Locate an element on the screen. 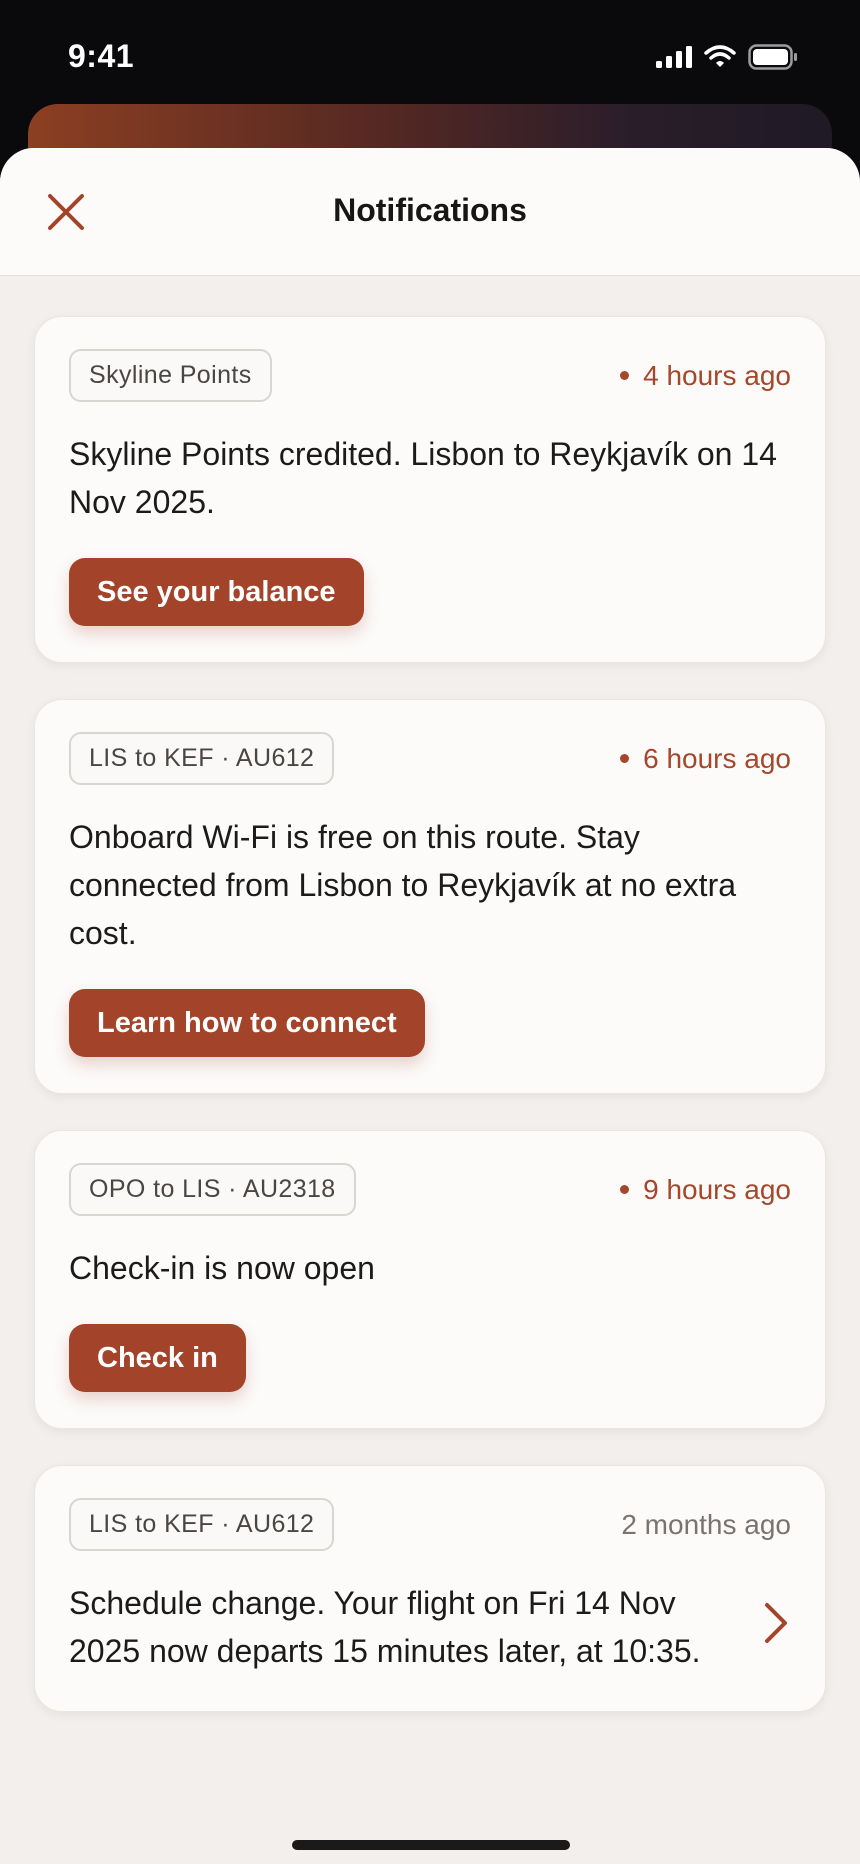 Image resolution: width=860 pixels, height=1864 pixels. notification-time: 2 months ago is located at coordinates (706, 1525).